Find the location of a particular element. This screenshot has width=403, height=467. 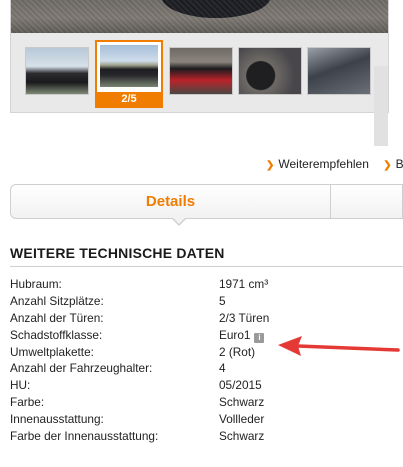

spec-value: 4 is located at coordinates (222, 368).